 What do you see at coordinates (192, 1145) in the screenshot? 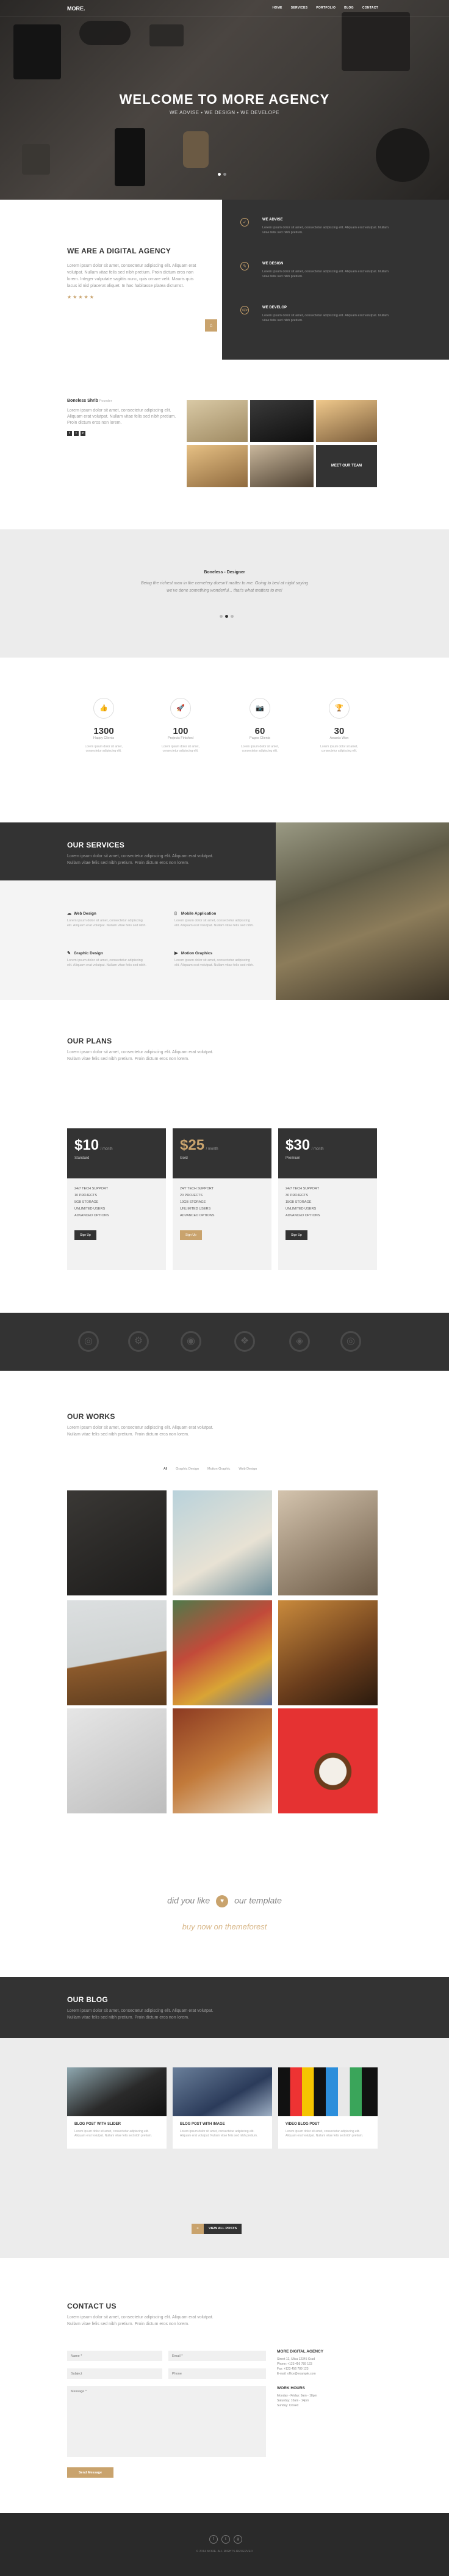
I see `plan-price: $25` at bounding box center [192, 1145].